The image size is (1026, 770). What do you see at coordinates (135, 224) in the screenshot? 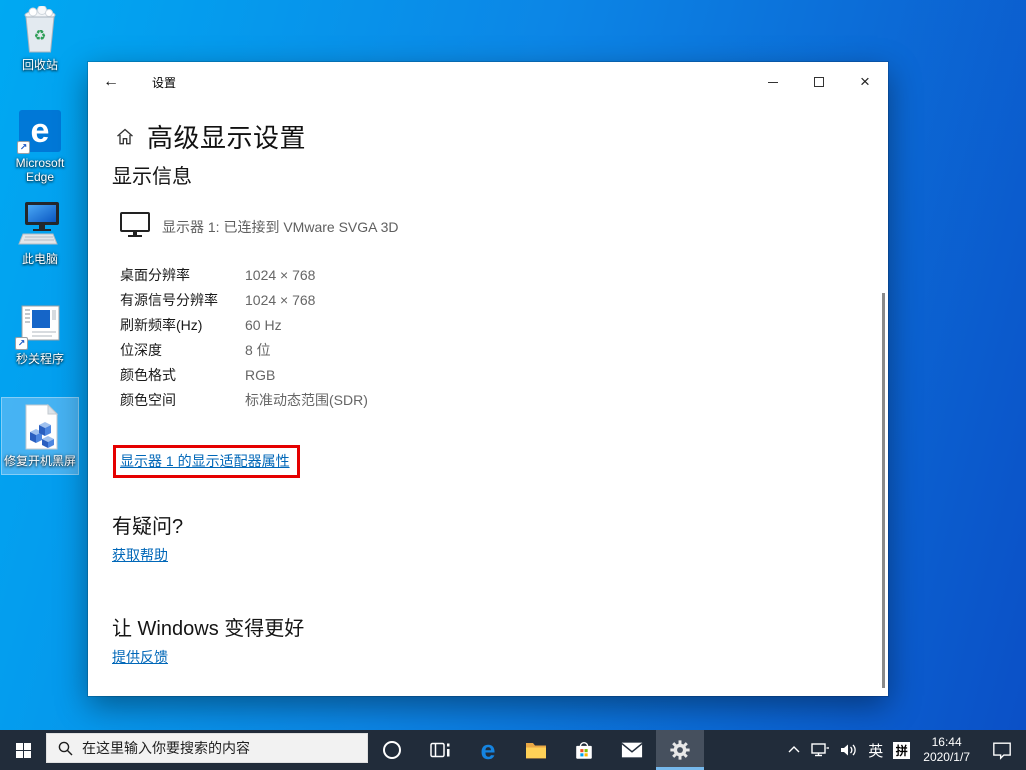
I see `monitor-icon` at bounding box center [135, 224].